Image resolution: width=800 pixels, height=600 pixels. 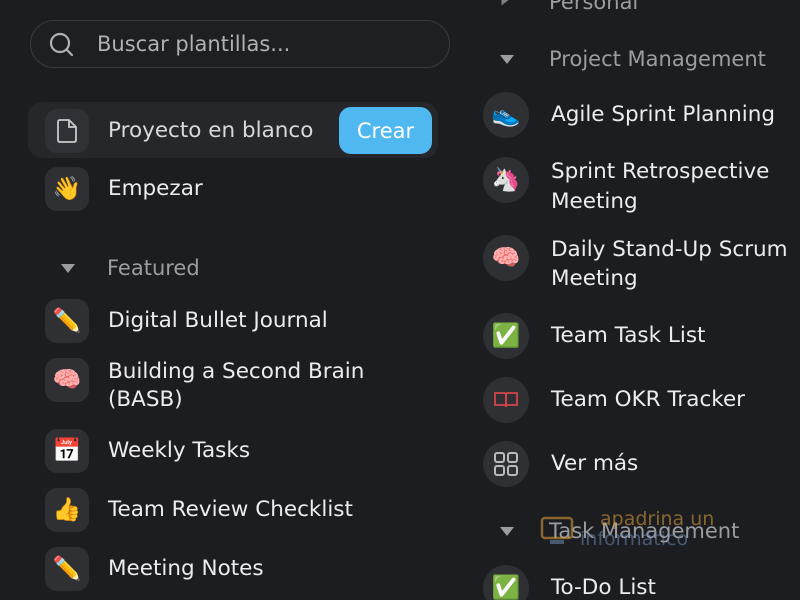 I want to click on template-item-meeting-notes: Meeting Notes, so click(x=186, y=569).